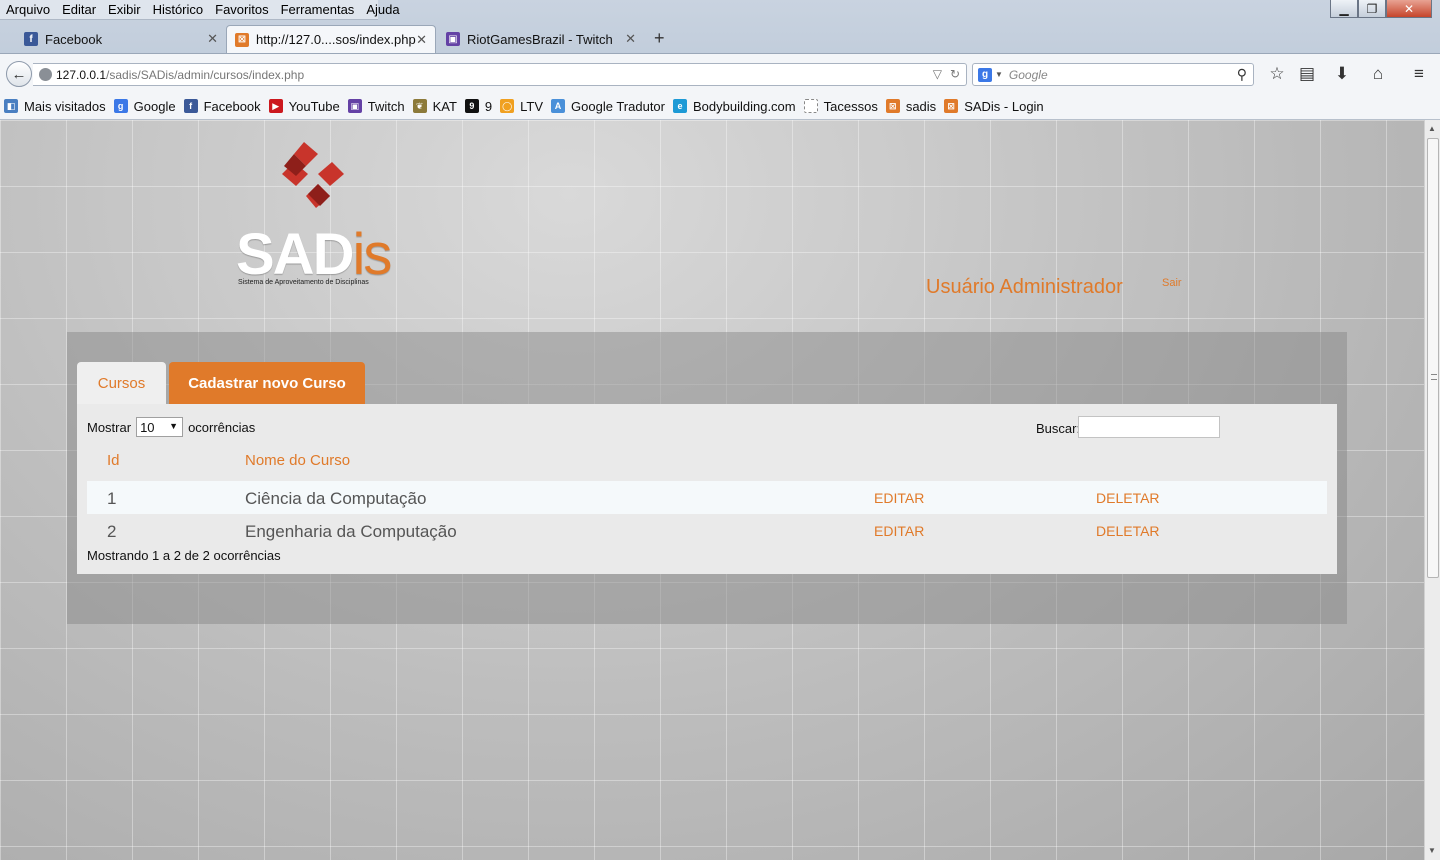  Describe the element at coordinates (744, 106) in the screenshot. I see `bookmark-label: Bodybuilding.com` at that location.